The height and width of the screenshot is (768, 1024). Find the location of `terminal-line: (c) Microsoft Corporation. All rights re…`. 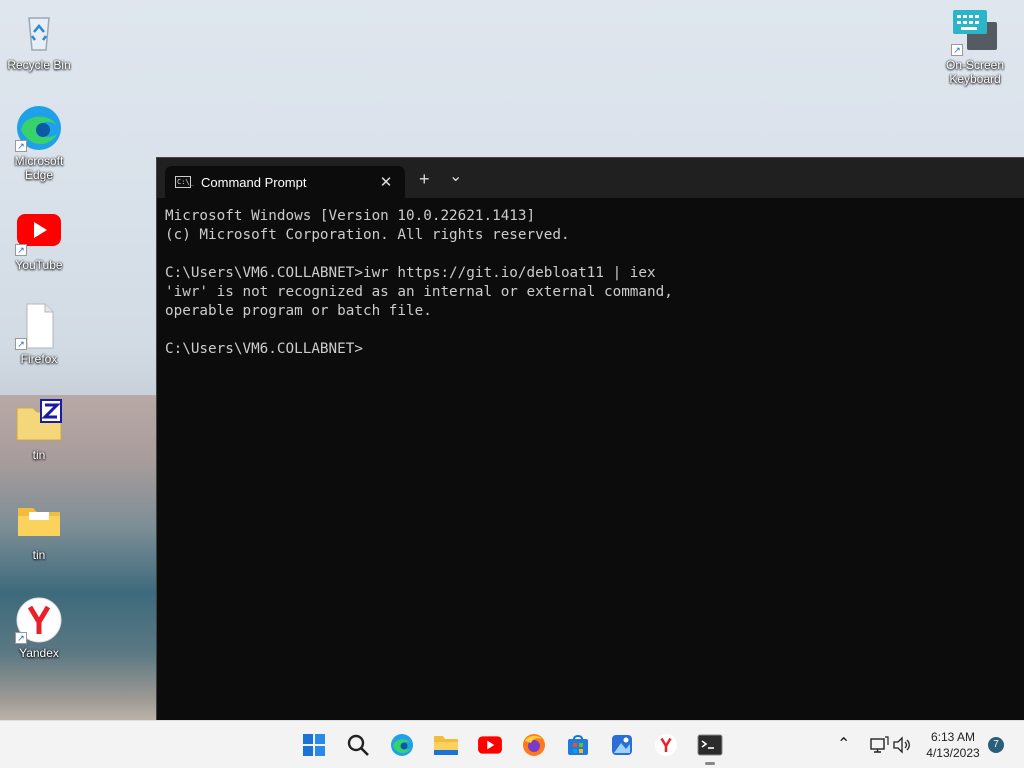

terminal-line: (c) Microsoft Corporation. All rights re… is located at coordinates (367, 235).